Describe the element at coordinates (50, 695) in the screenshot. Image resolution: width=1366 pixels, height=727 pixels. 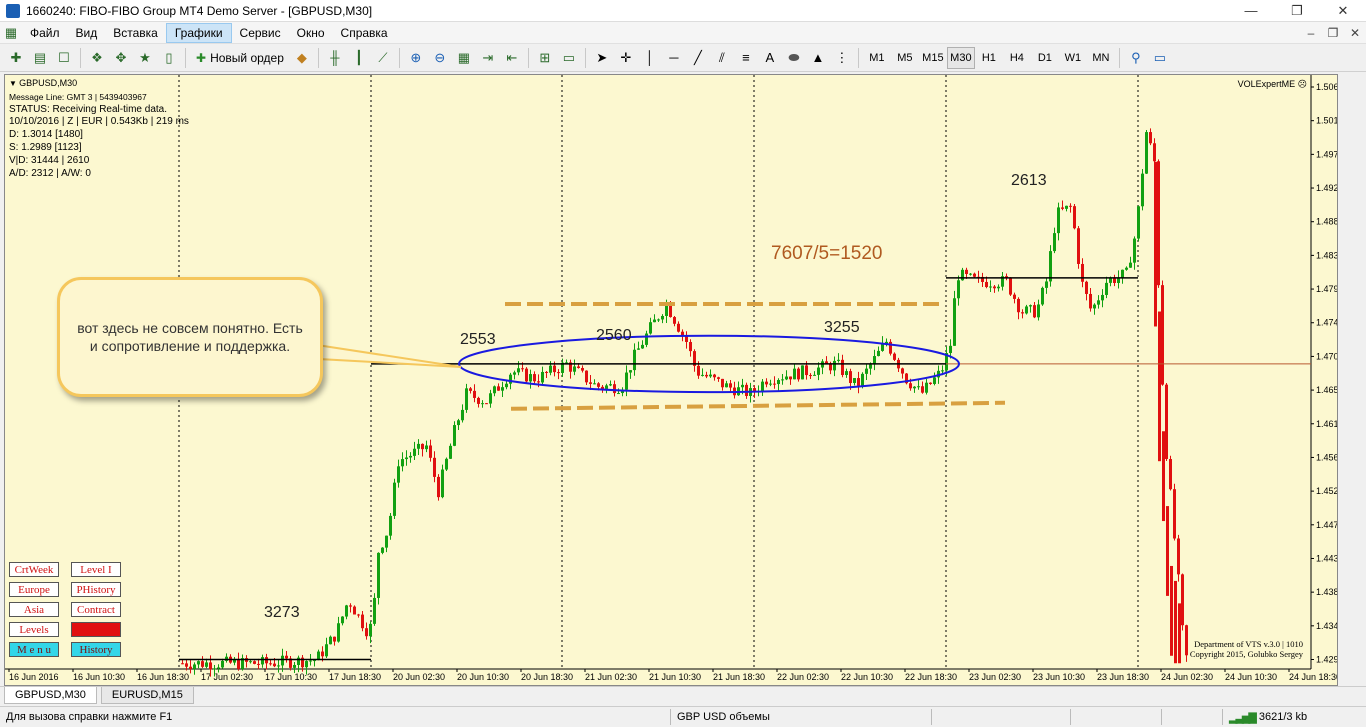
I see `tab-gbpusd-m30: GBPUSD,M30` at that location.